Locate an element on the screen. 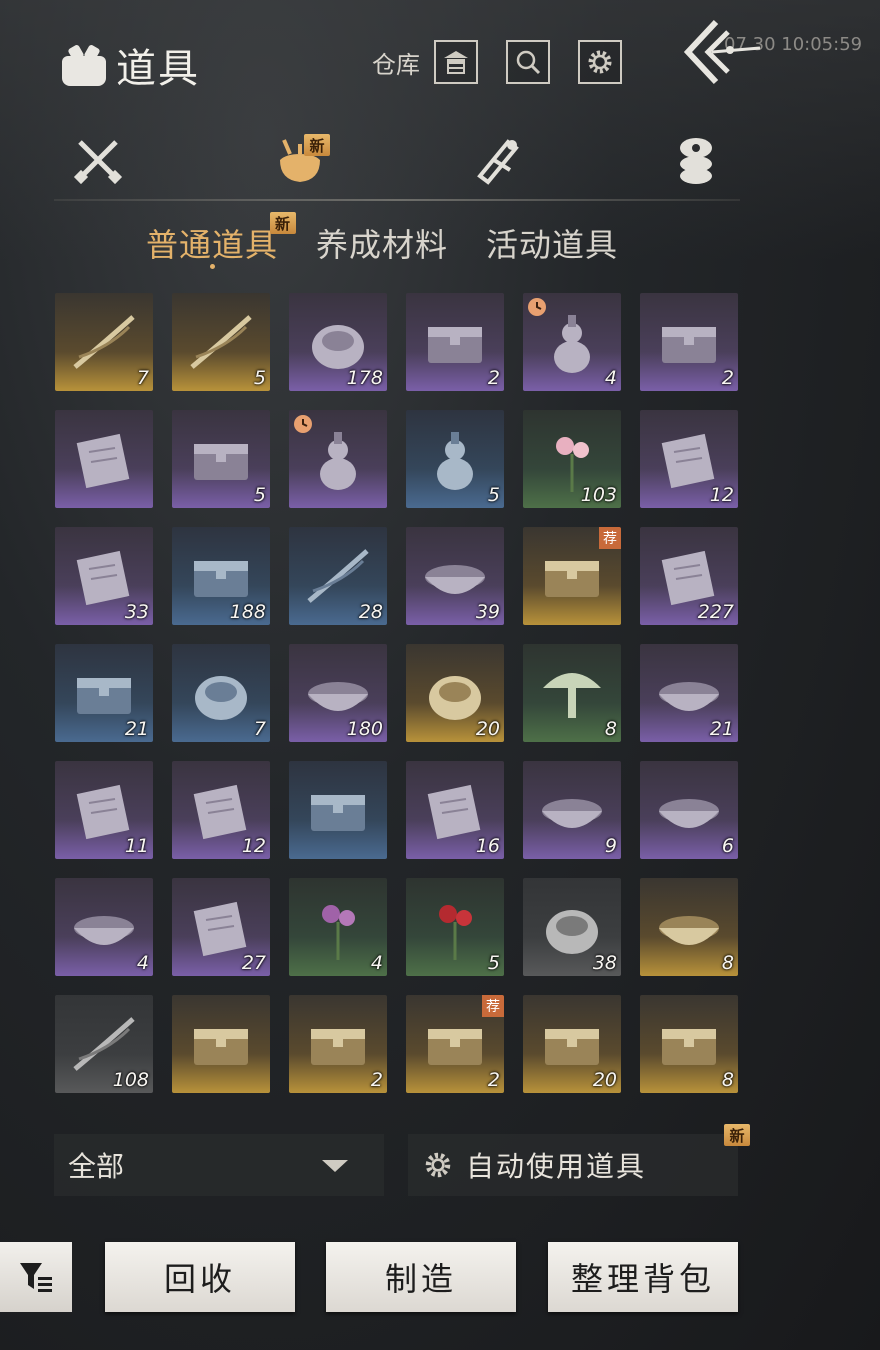 The image size is (880, 1350). inventory-slot: 27 is located at coordinates (221, 927).